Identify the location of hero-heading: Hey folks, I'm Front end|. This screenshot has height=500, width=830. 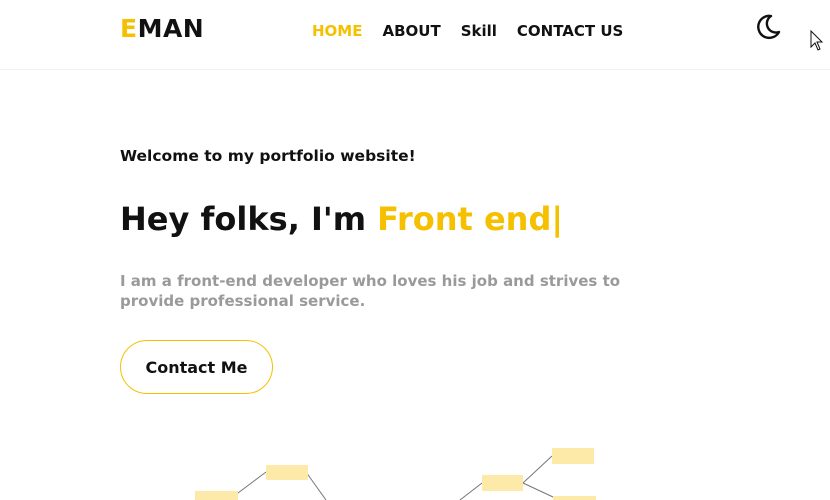
(341, 219).